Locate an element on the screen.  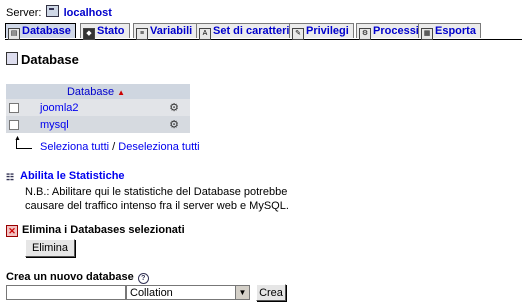
selection-links: Seleziona tutti / Deseleziona tutti is located at coordinates (120, 147).